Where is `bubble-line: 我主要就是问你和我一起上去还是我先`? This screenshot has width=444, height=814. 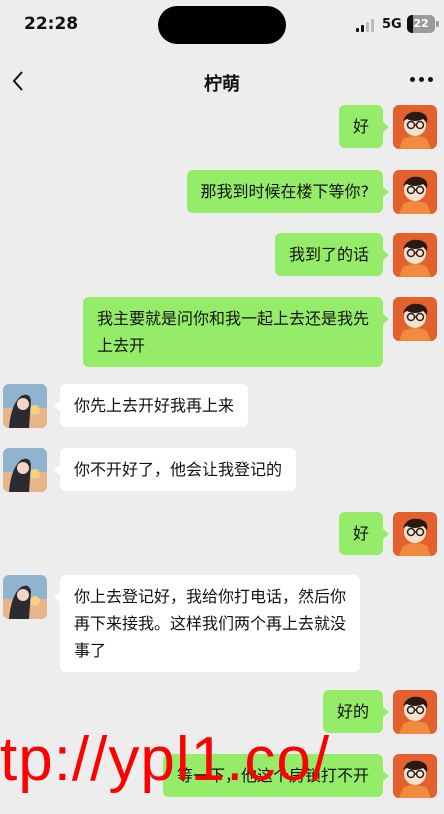 bubble-line: 我主要就是问你和我一起上去还是我先 is located at coordinates (232, 318).